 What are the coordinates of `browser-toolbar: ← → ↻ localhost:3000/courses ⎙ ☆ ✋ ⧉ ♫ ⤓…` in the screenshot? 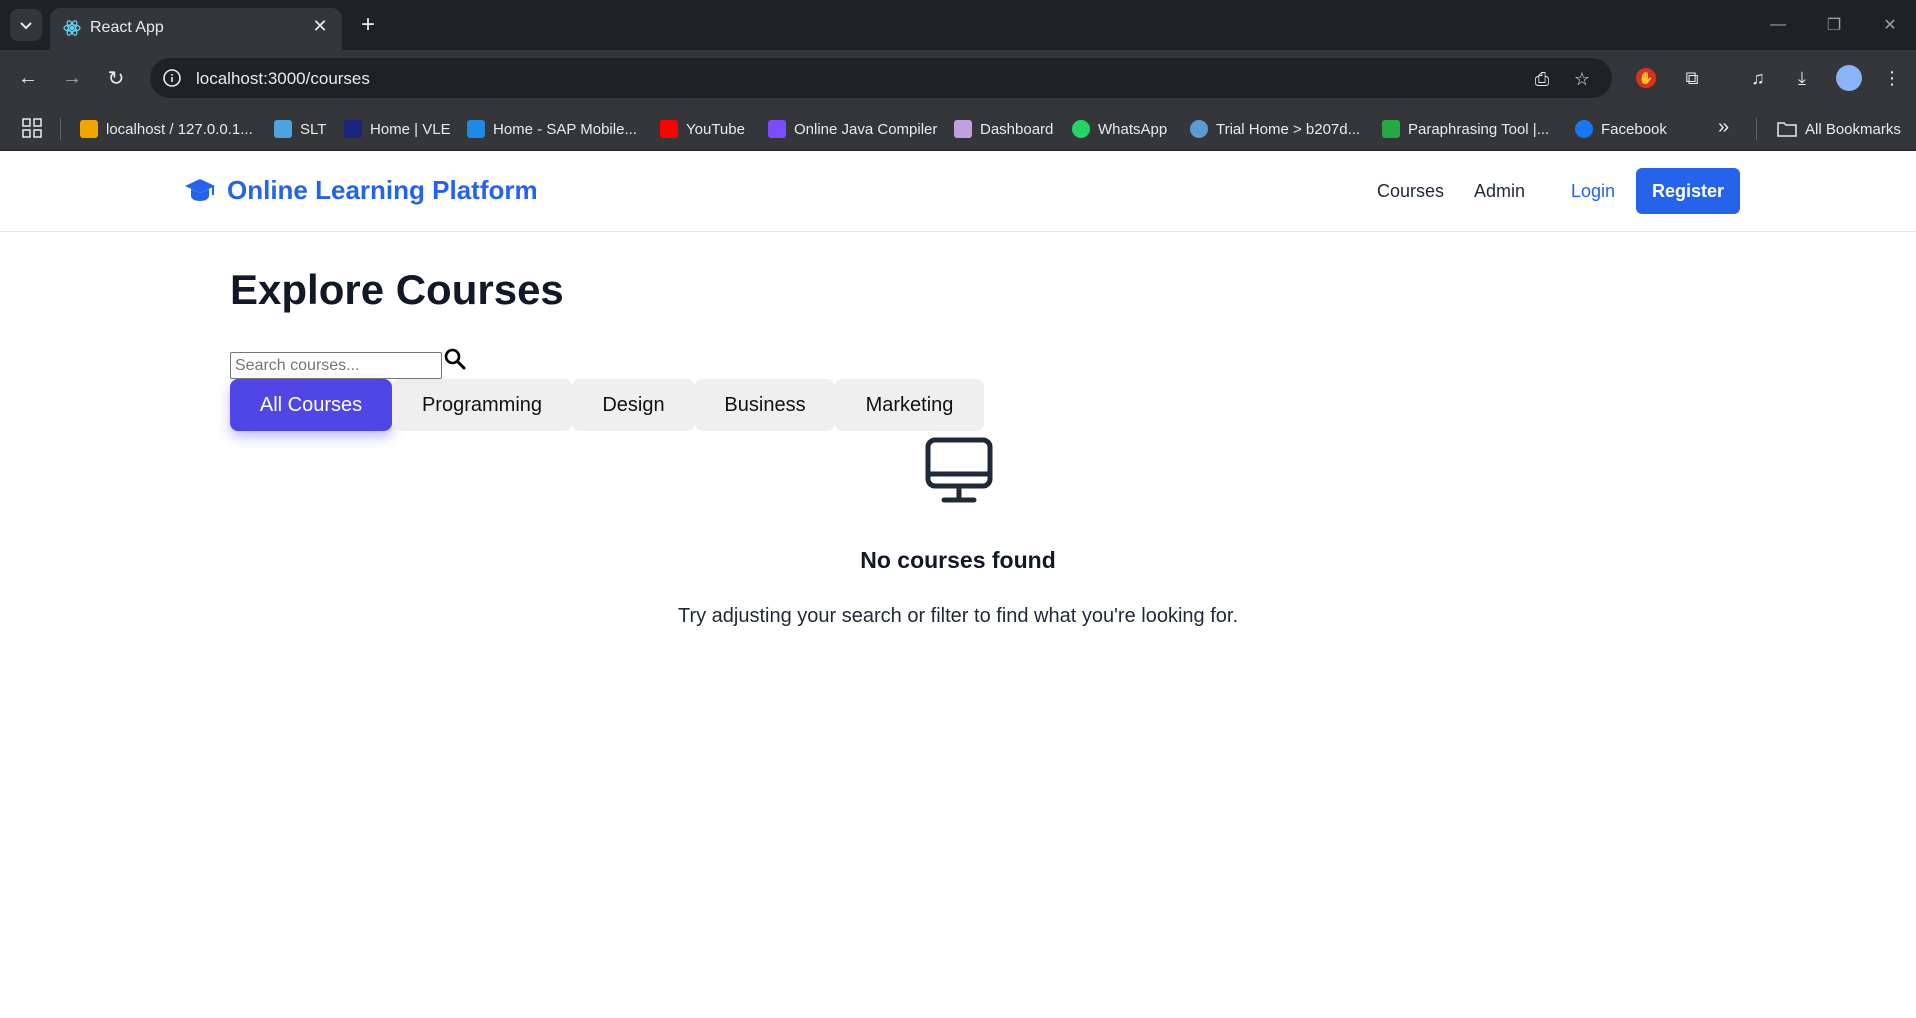 It's located at (958, 78).